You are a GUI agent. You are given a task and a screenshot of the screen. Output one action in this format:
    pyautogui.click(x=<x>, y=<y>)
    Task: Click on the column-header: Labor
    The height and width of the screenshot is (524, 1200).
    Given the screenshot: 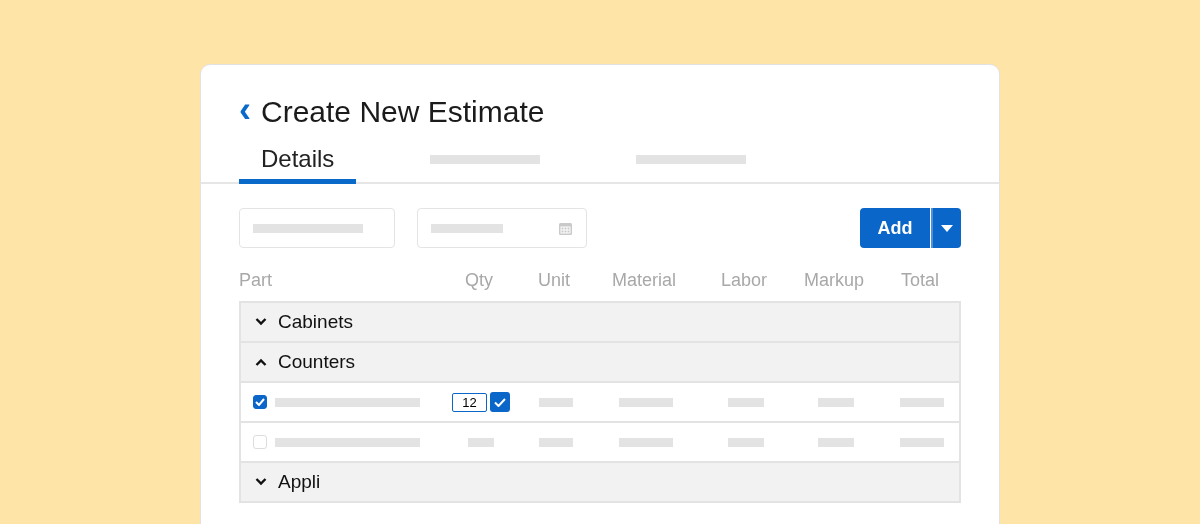 What is the action you would take?
    pyautogui.click(x=743, y=280)
    